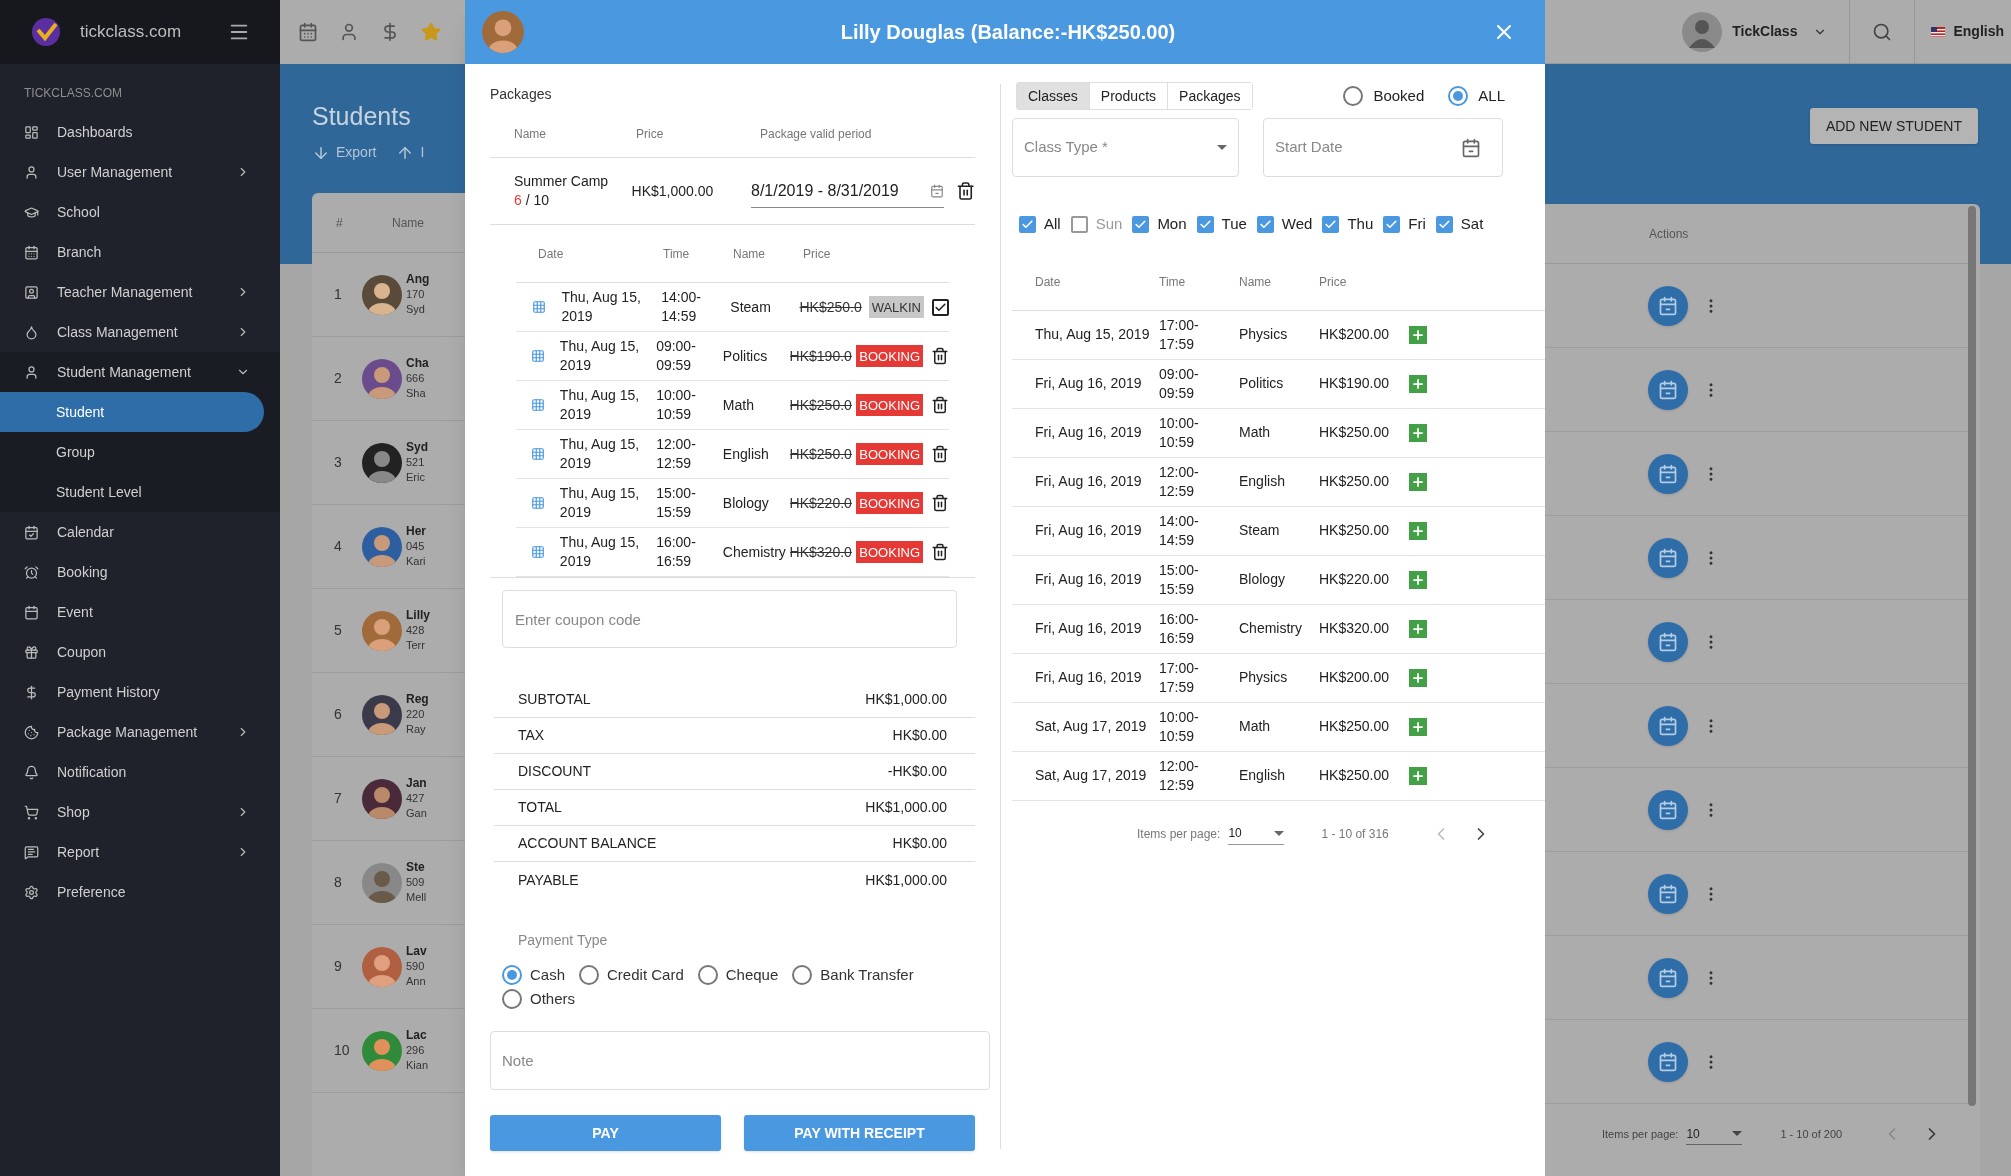 The image size is (2011, 1176). What do you see at coordinates (140, 252) in the screenshot?
I see `sidebar-item: Branch` at bounding box center [140, 252].